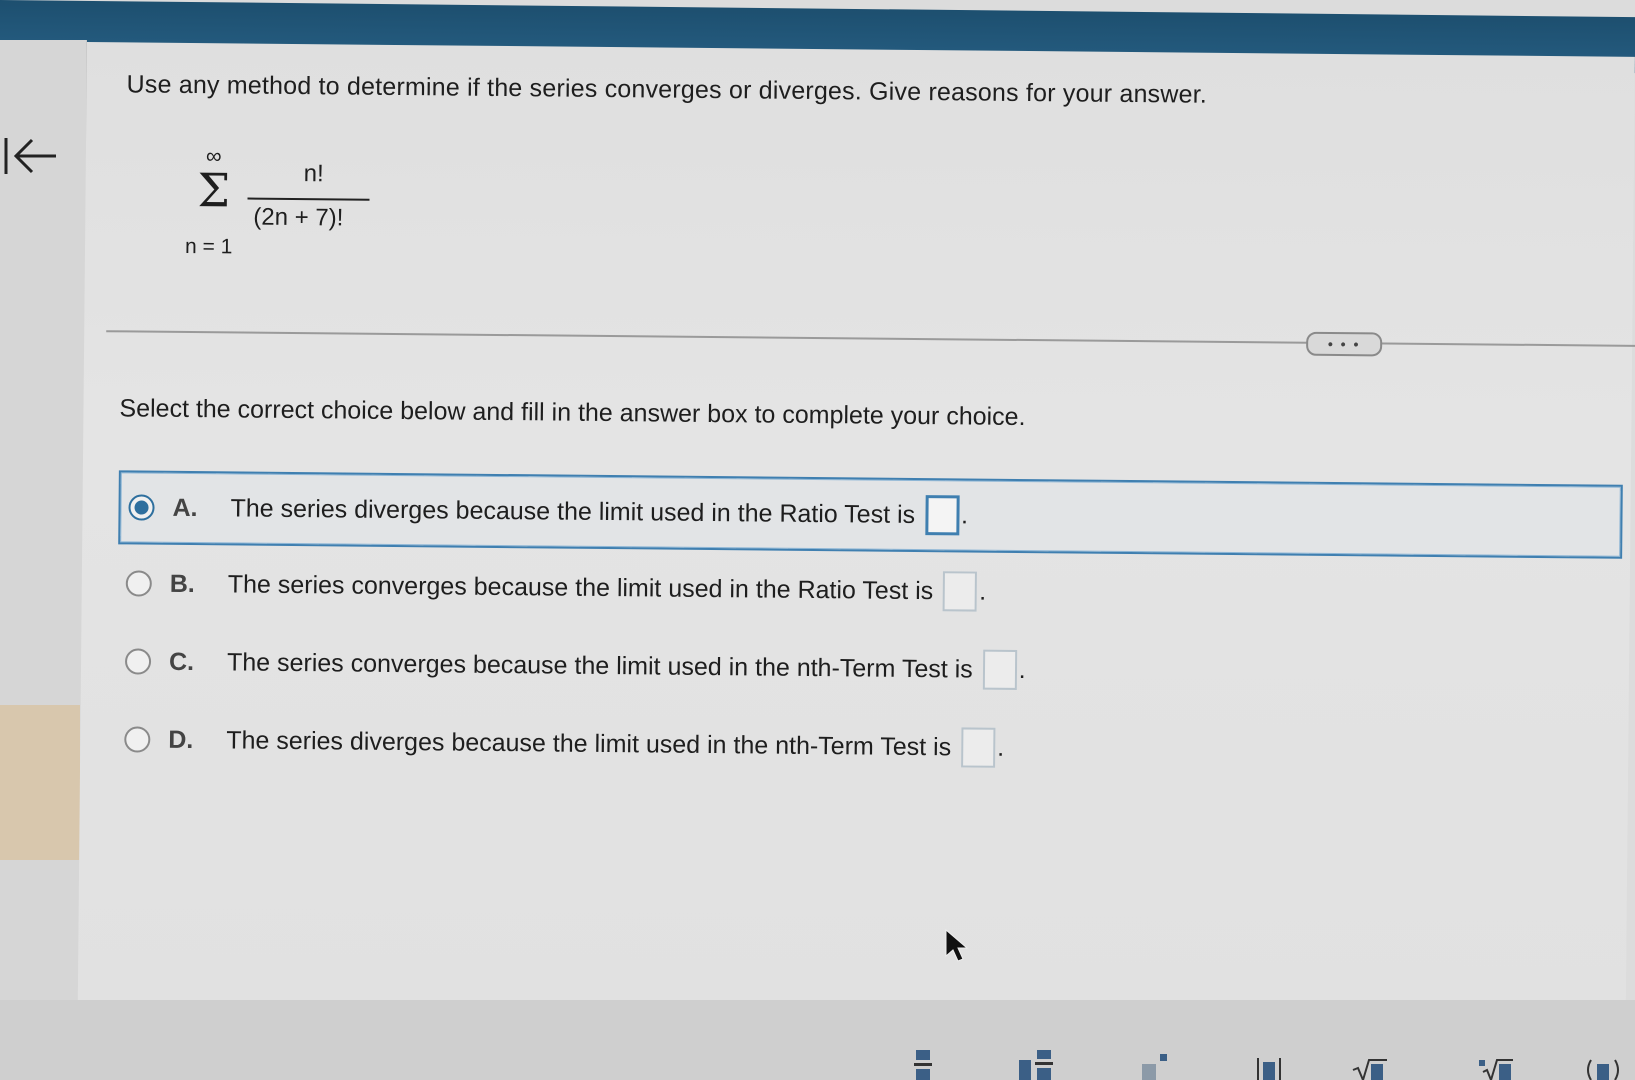 This screenshot has height=1080, width=1635. What do you see at coordinates (817, 1040) in the screenshot?
I see `math-toolbar` at bounding box center [817, 1040].